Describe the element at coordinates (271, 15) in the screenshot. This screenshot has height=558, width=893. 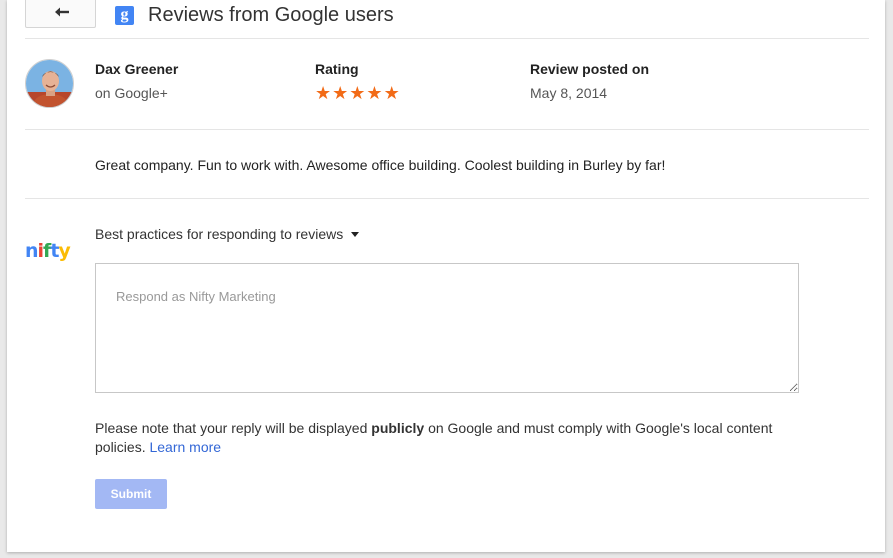
I see `page-title: Reviews from Google users` at that location.